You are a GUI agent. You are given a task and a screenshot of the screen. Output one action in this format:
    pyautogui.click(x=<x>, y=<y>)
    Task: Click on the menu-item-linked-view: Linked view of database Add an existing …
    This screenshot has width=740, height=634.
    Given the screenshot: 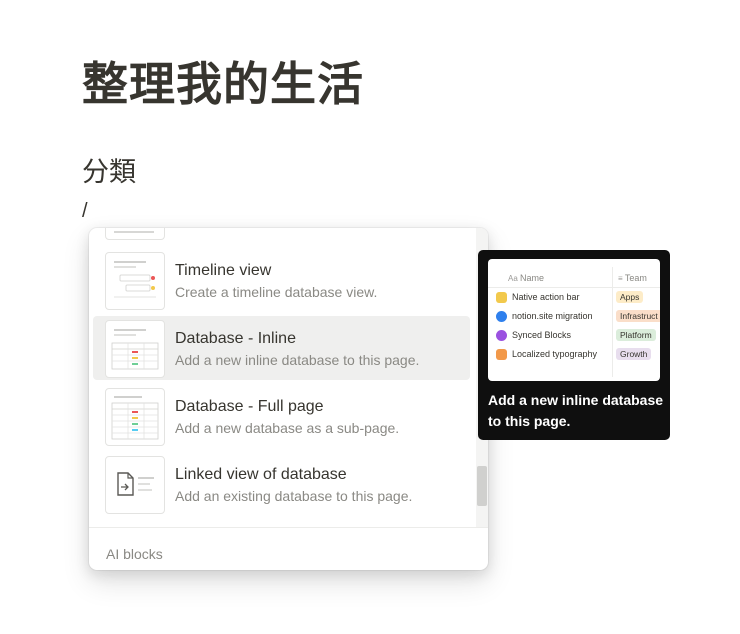 What is the action you would take?
    pyautogui.click(x=281, y=484)
    